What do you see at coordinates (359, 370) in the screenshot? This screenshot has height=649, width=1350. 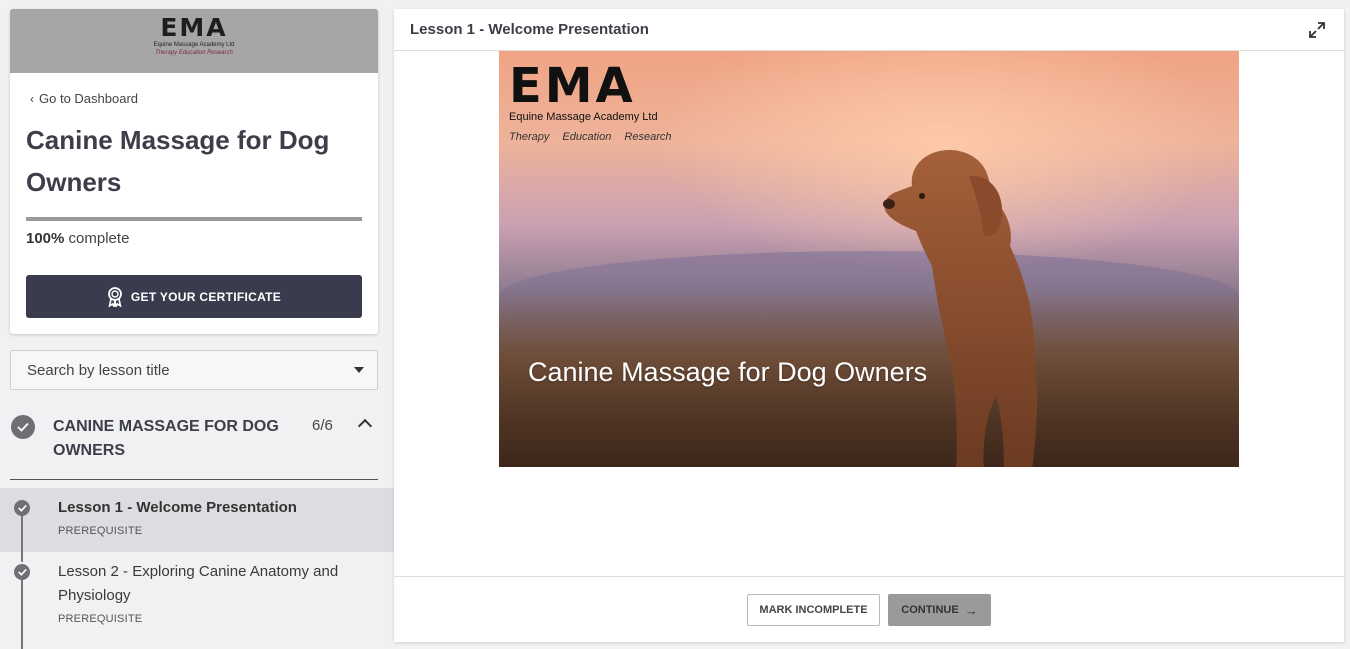 I see `caret-down-icon` at bounding box center [359, 370].